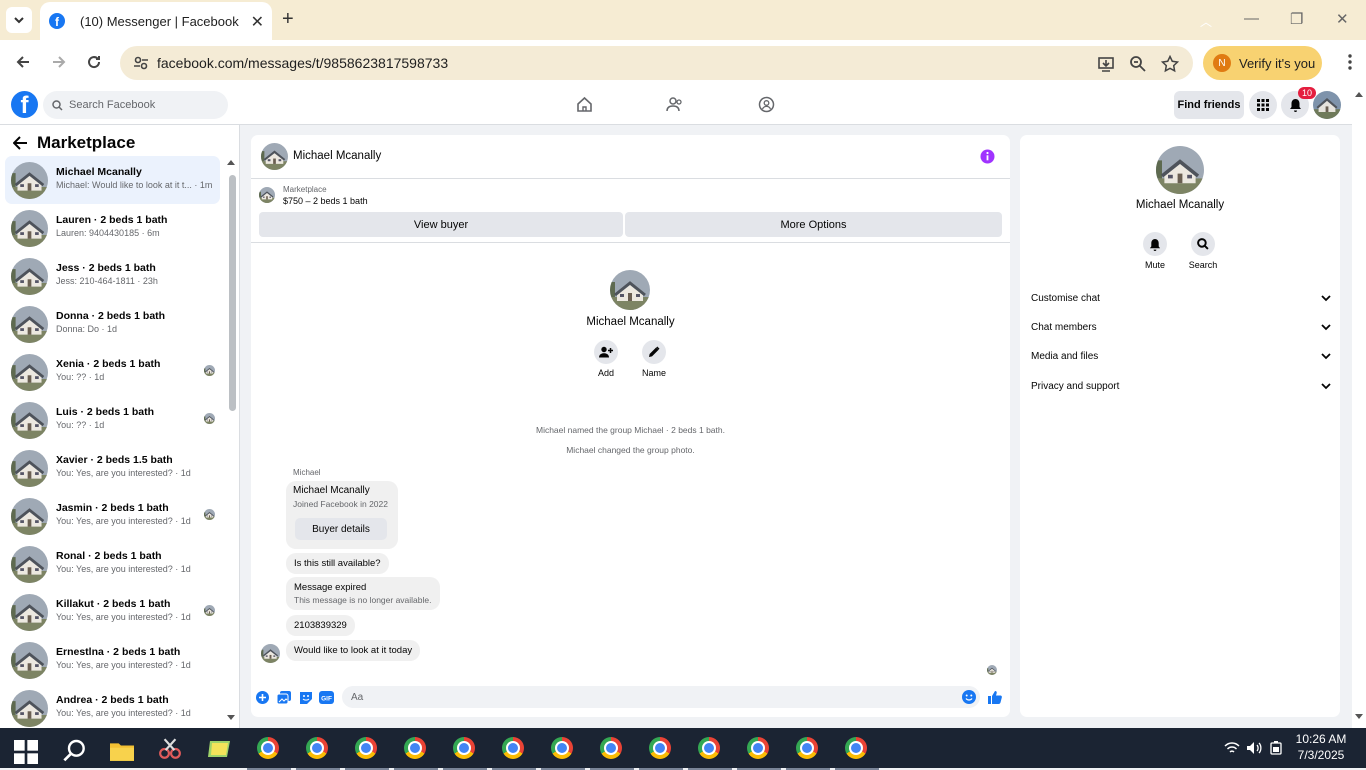 The image size is (1366, 770). What do you see at coordinates (86, 142) in the screenshot?
I see `marketplace-title: Marketplace` at bounding box center [86, 142].